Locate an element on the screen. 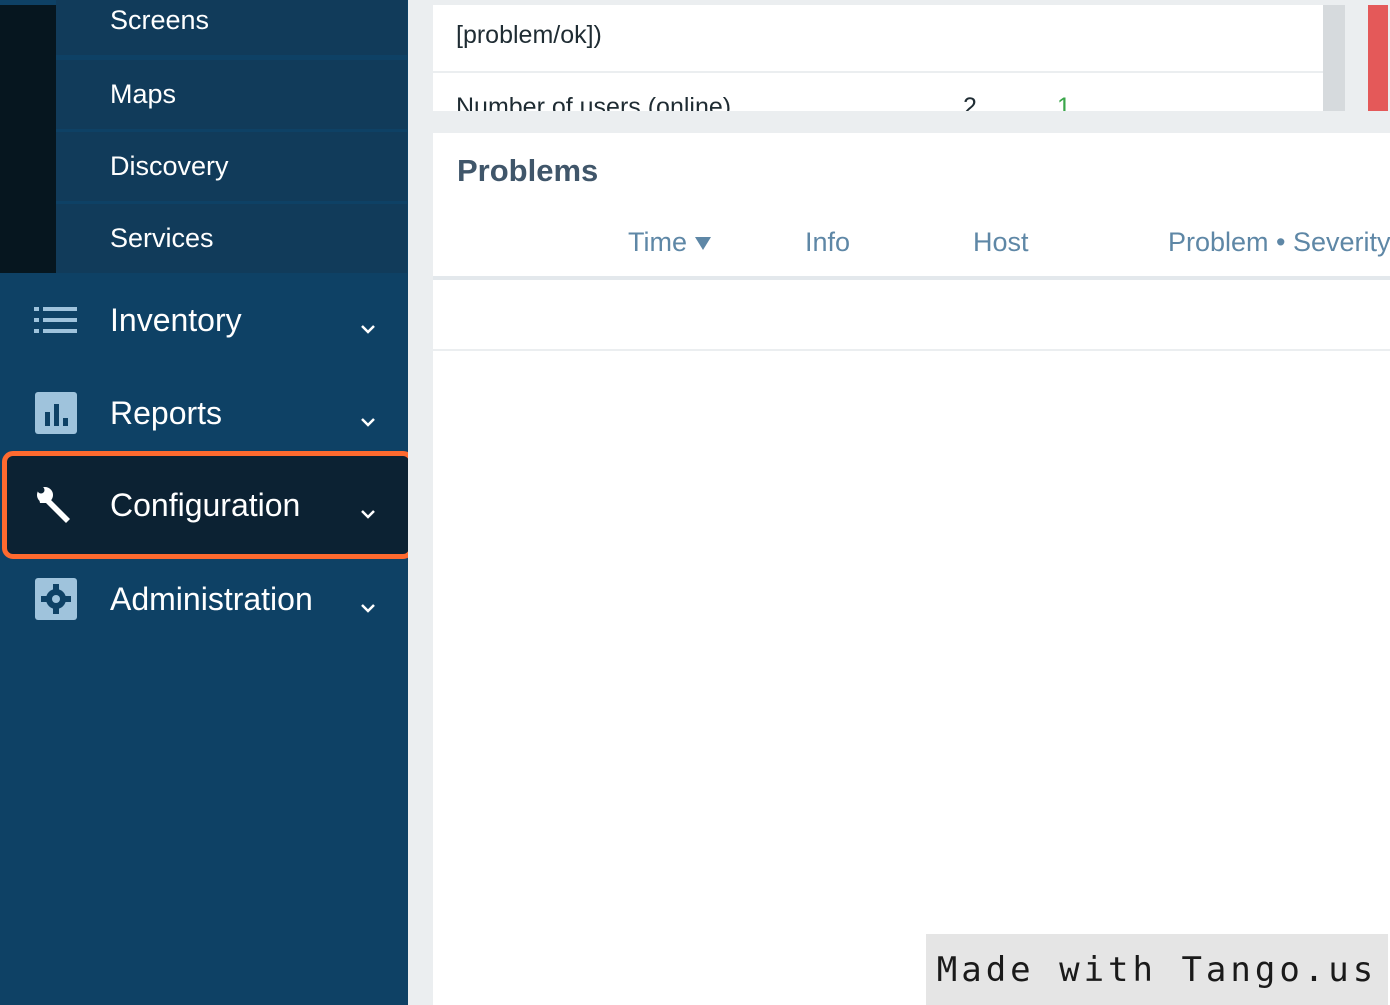 The image size is (1390, 1005). sidebar-item-label: Configuration is located at coordinates (205, 504).